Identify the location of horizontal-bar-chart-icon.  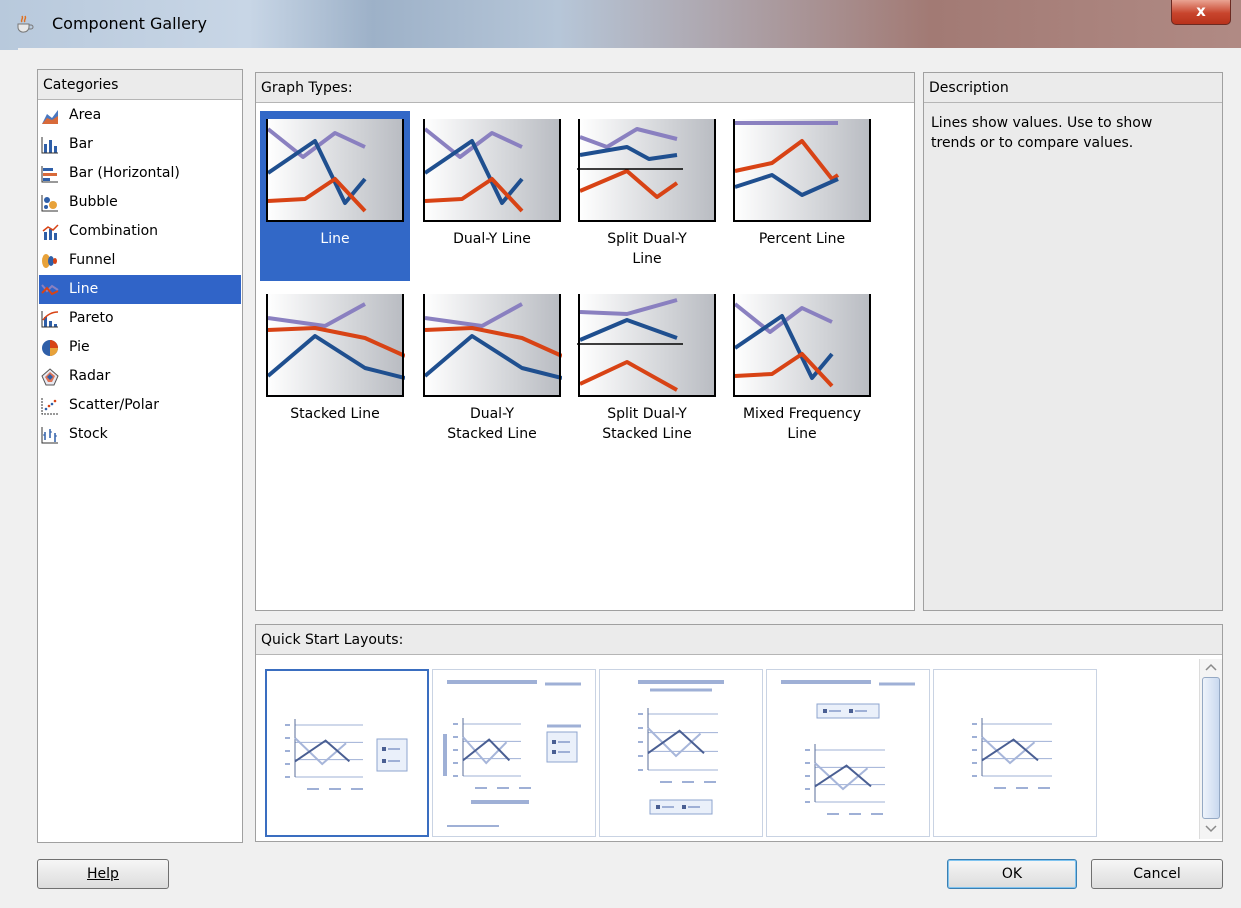
(49, 174).